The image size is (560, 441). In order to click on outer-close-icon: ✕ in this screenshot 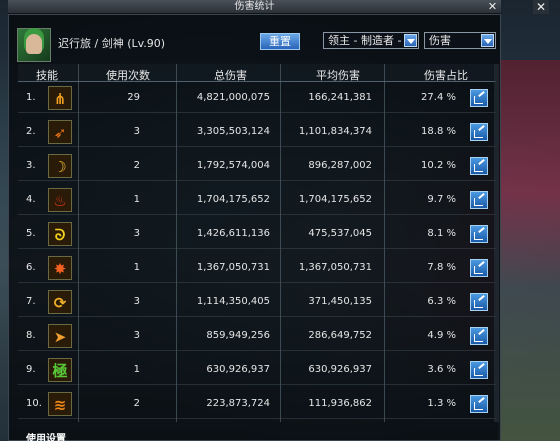, I will do `click(541, 7)`.